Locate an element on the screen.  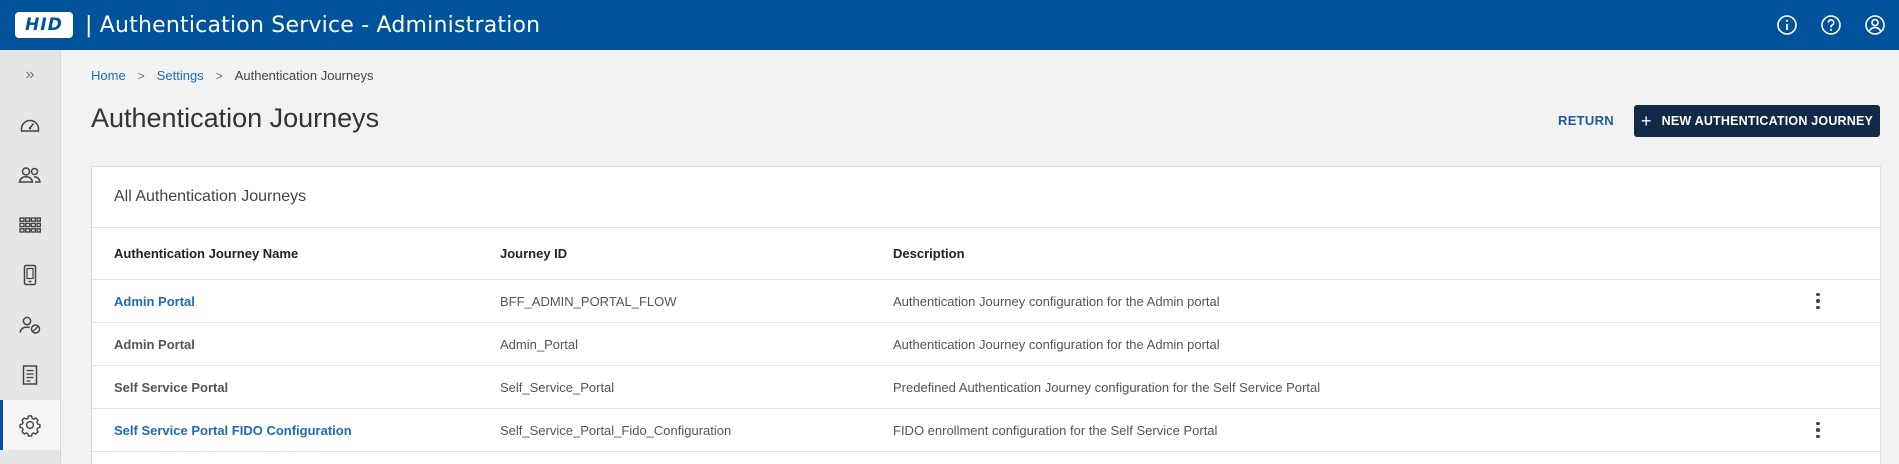
plus-icon: + is located at coordinates (1646, 121).